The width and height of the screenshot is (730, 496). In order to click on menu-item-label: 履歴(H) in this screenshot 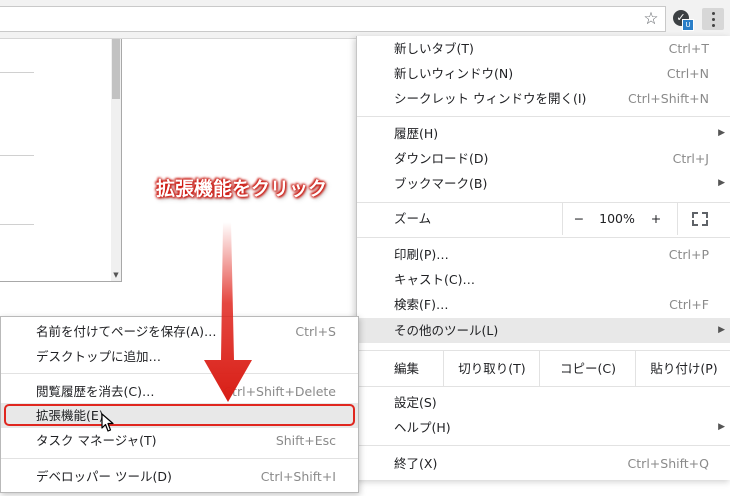, I will do `click(416, 133)`.